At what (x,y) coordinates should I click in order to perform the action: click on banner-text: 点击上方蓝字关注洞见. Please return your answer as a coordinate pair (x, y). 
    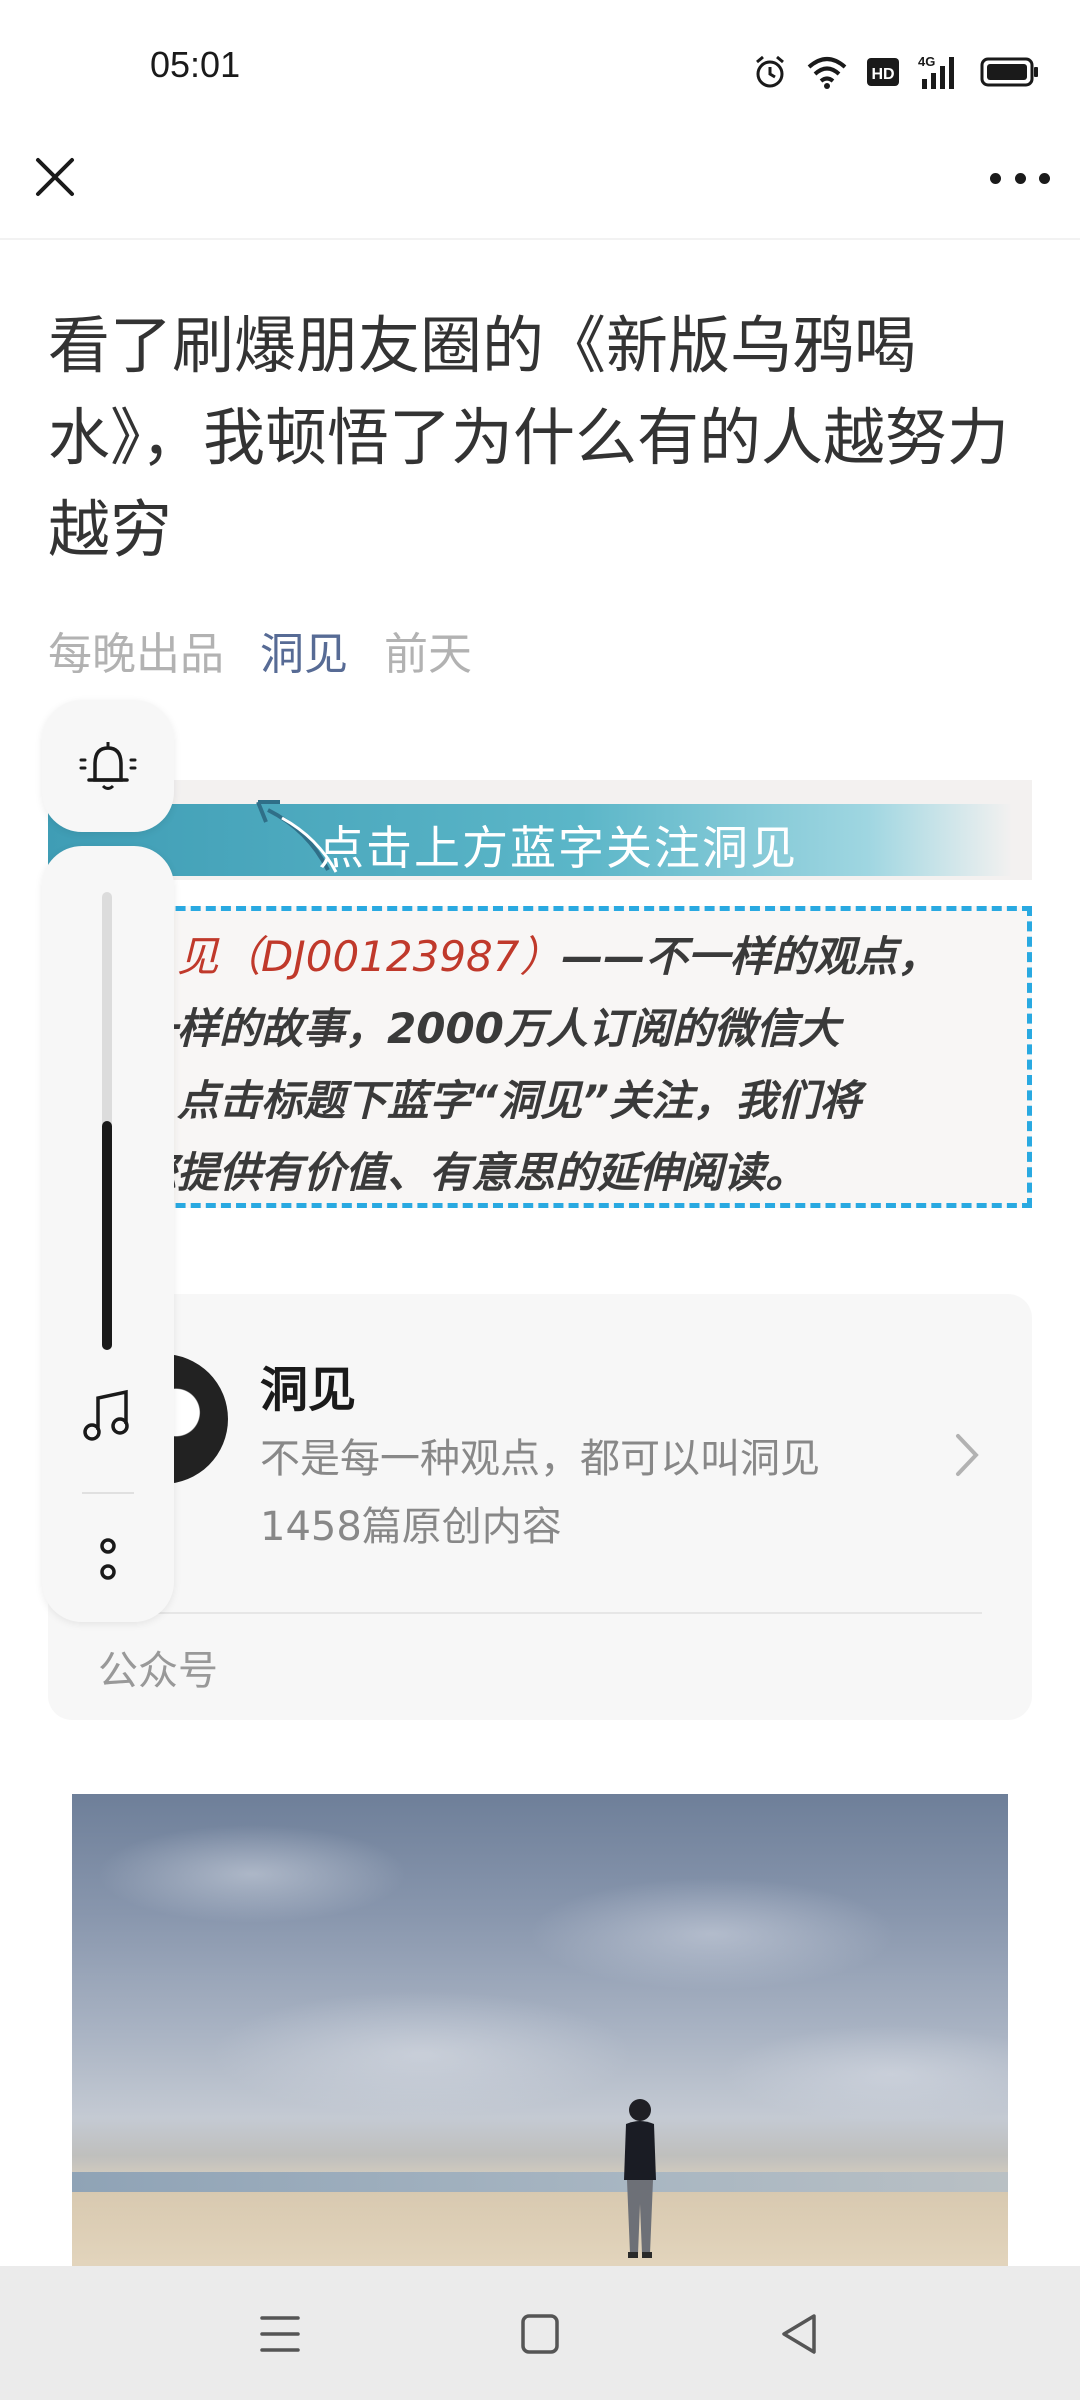
    Looking at the image, I should click on (558, 848).